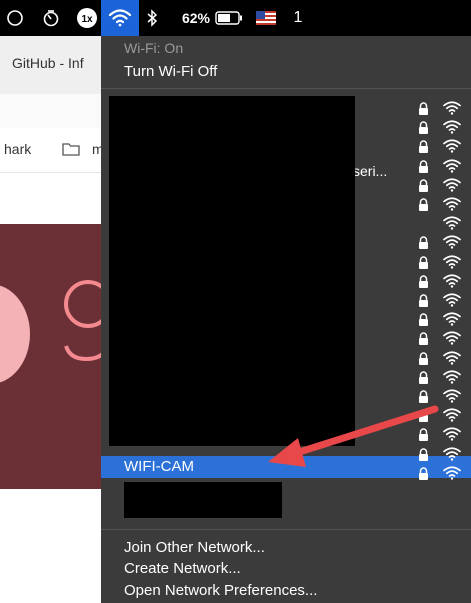  I want to click on browser-tab: GitHub - Inf, so click(54, 65).